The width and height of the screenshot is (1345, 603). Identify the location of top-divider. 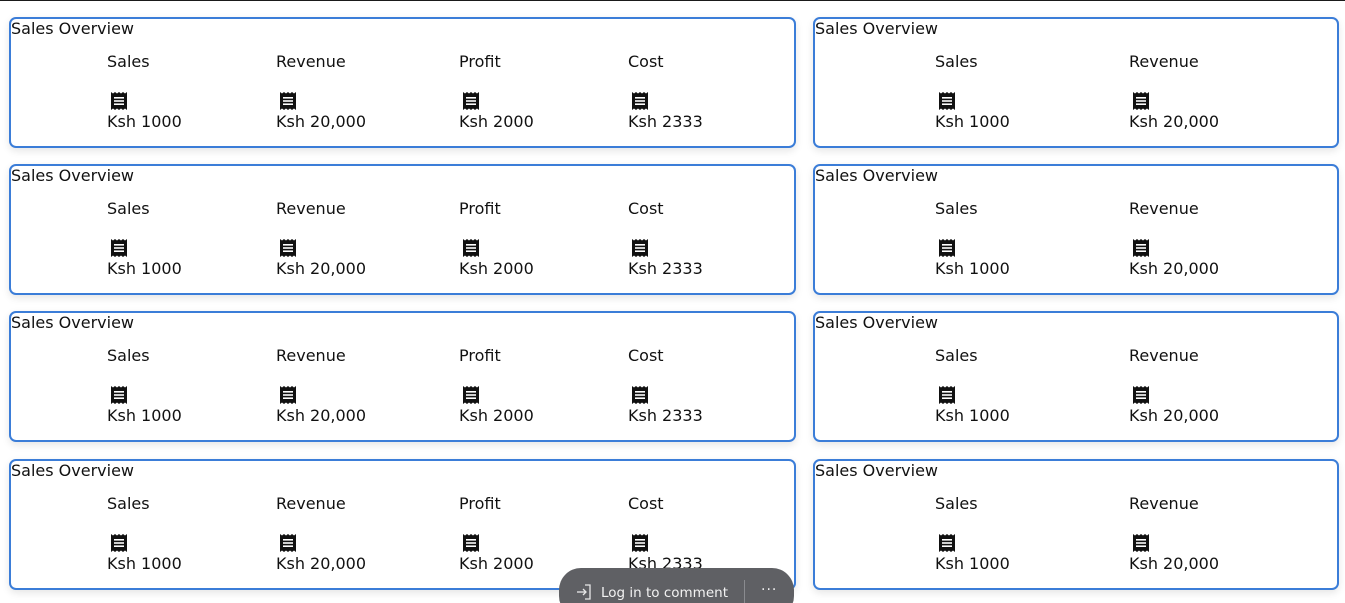
(672, 0).